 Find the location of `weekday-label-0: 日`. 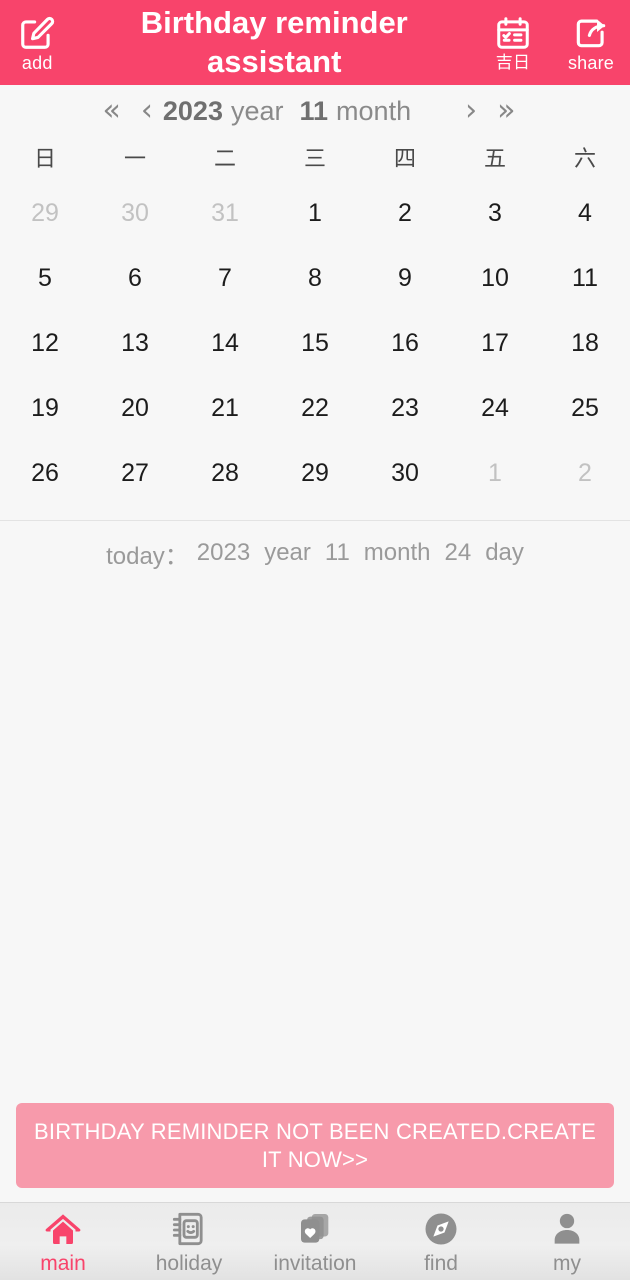

weekday-label-0: 日 is located at coordinates (44, 158).